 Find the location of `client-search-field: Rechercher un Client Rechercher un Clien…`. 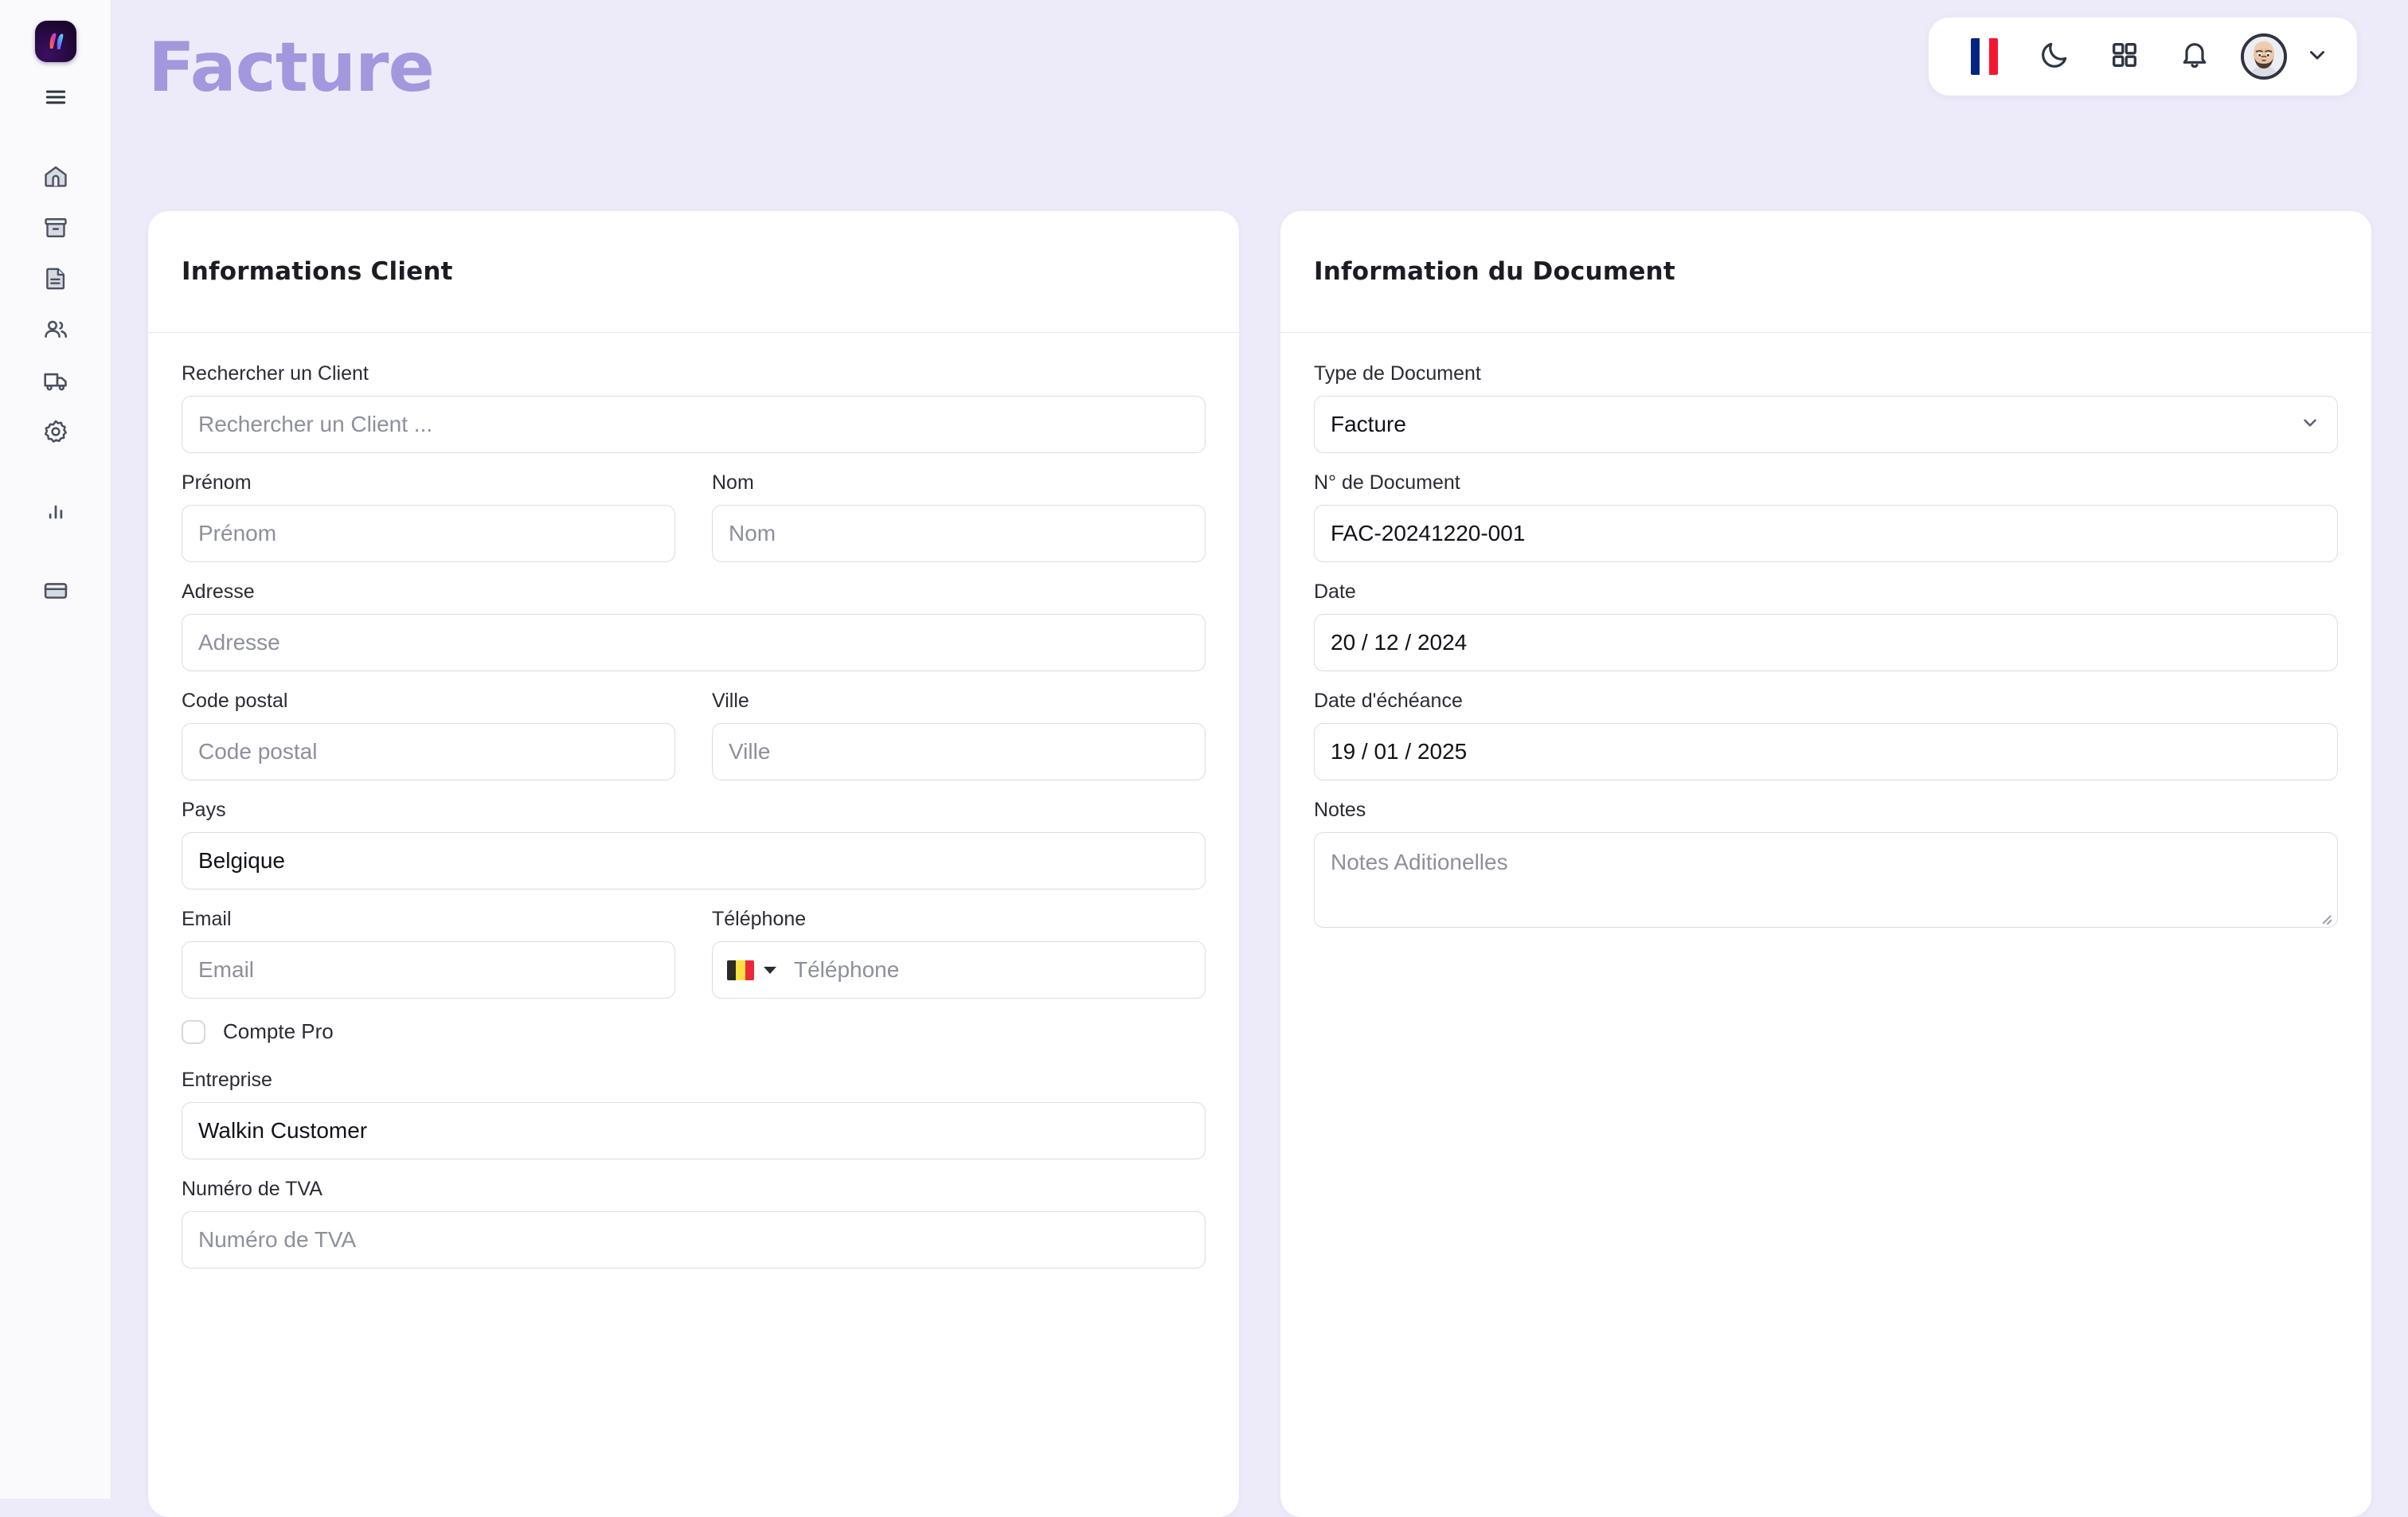

client-search-field: Rechercher un Client Rechercher un Clien… is located at coordinates (694, 407).